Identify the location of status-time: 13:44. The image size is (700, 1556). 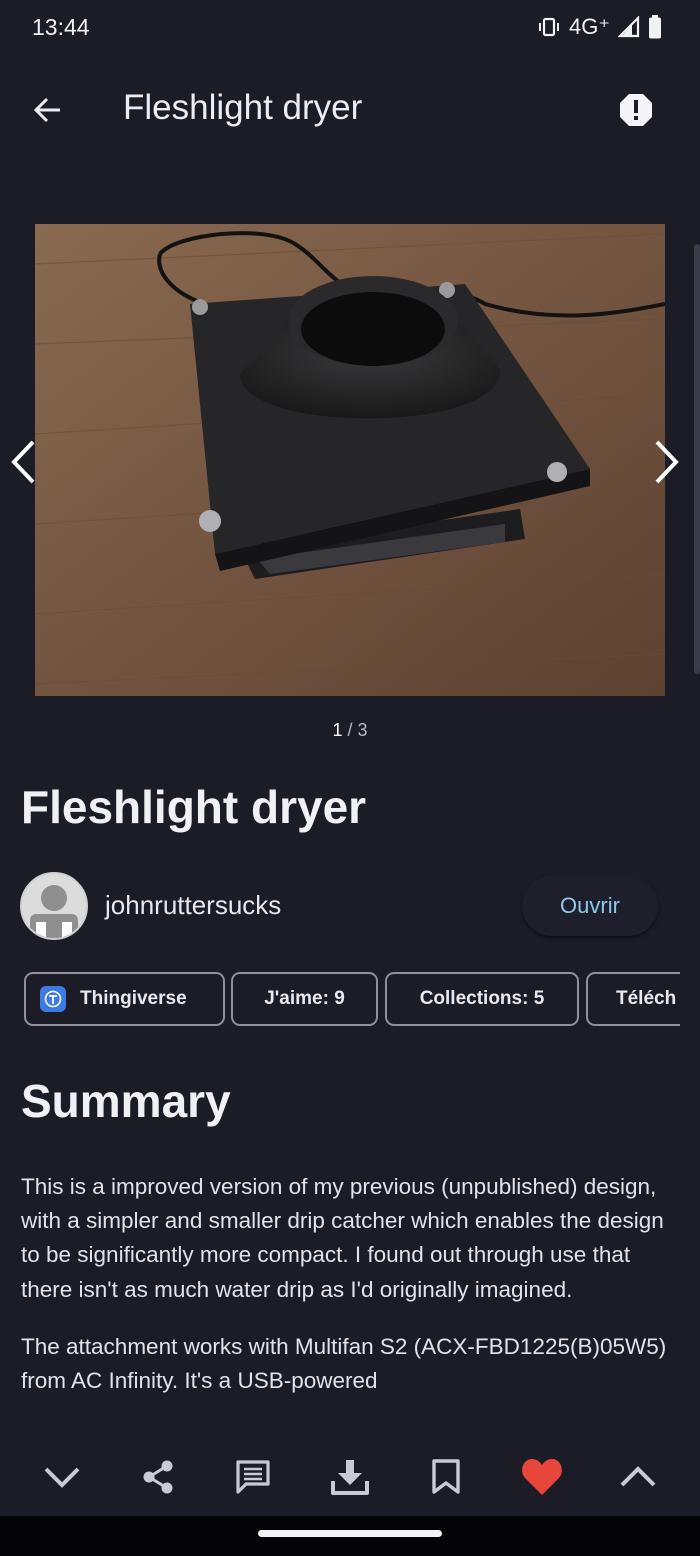
(61, 27).